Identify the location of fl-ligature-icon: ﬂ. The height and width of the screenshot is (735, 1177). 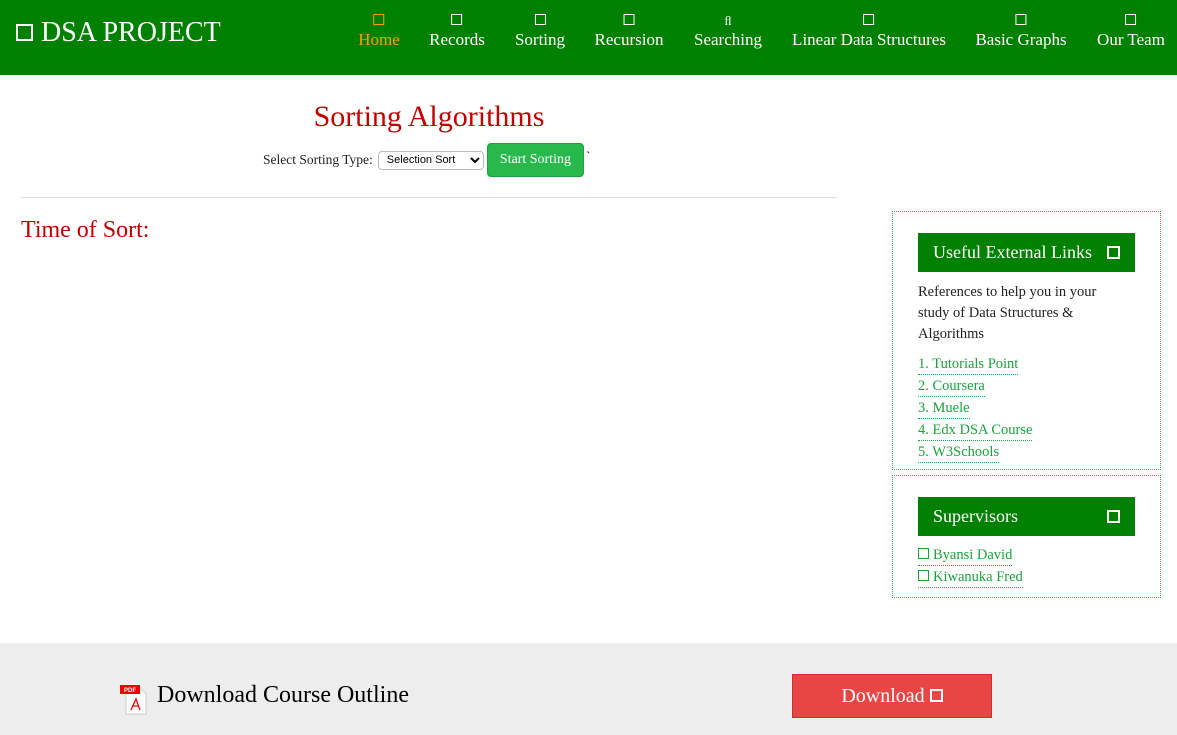
(728, 20).